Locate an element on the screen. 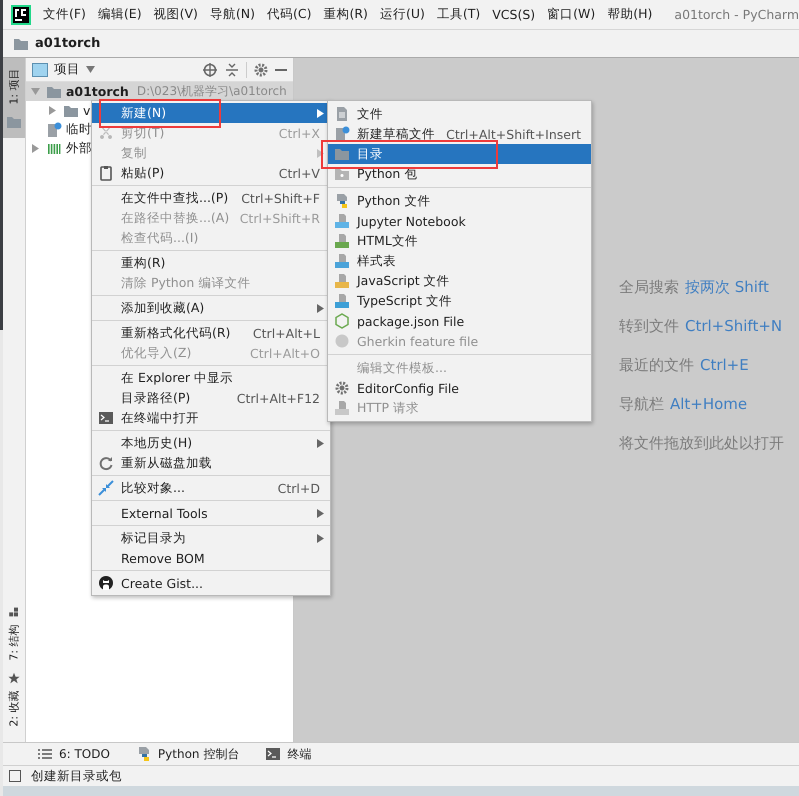 The height and width of the screenshot is (796, 799). hint-shortcut: Alt+Home is located at coordinates (709, 405).